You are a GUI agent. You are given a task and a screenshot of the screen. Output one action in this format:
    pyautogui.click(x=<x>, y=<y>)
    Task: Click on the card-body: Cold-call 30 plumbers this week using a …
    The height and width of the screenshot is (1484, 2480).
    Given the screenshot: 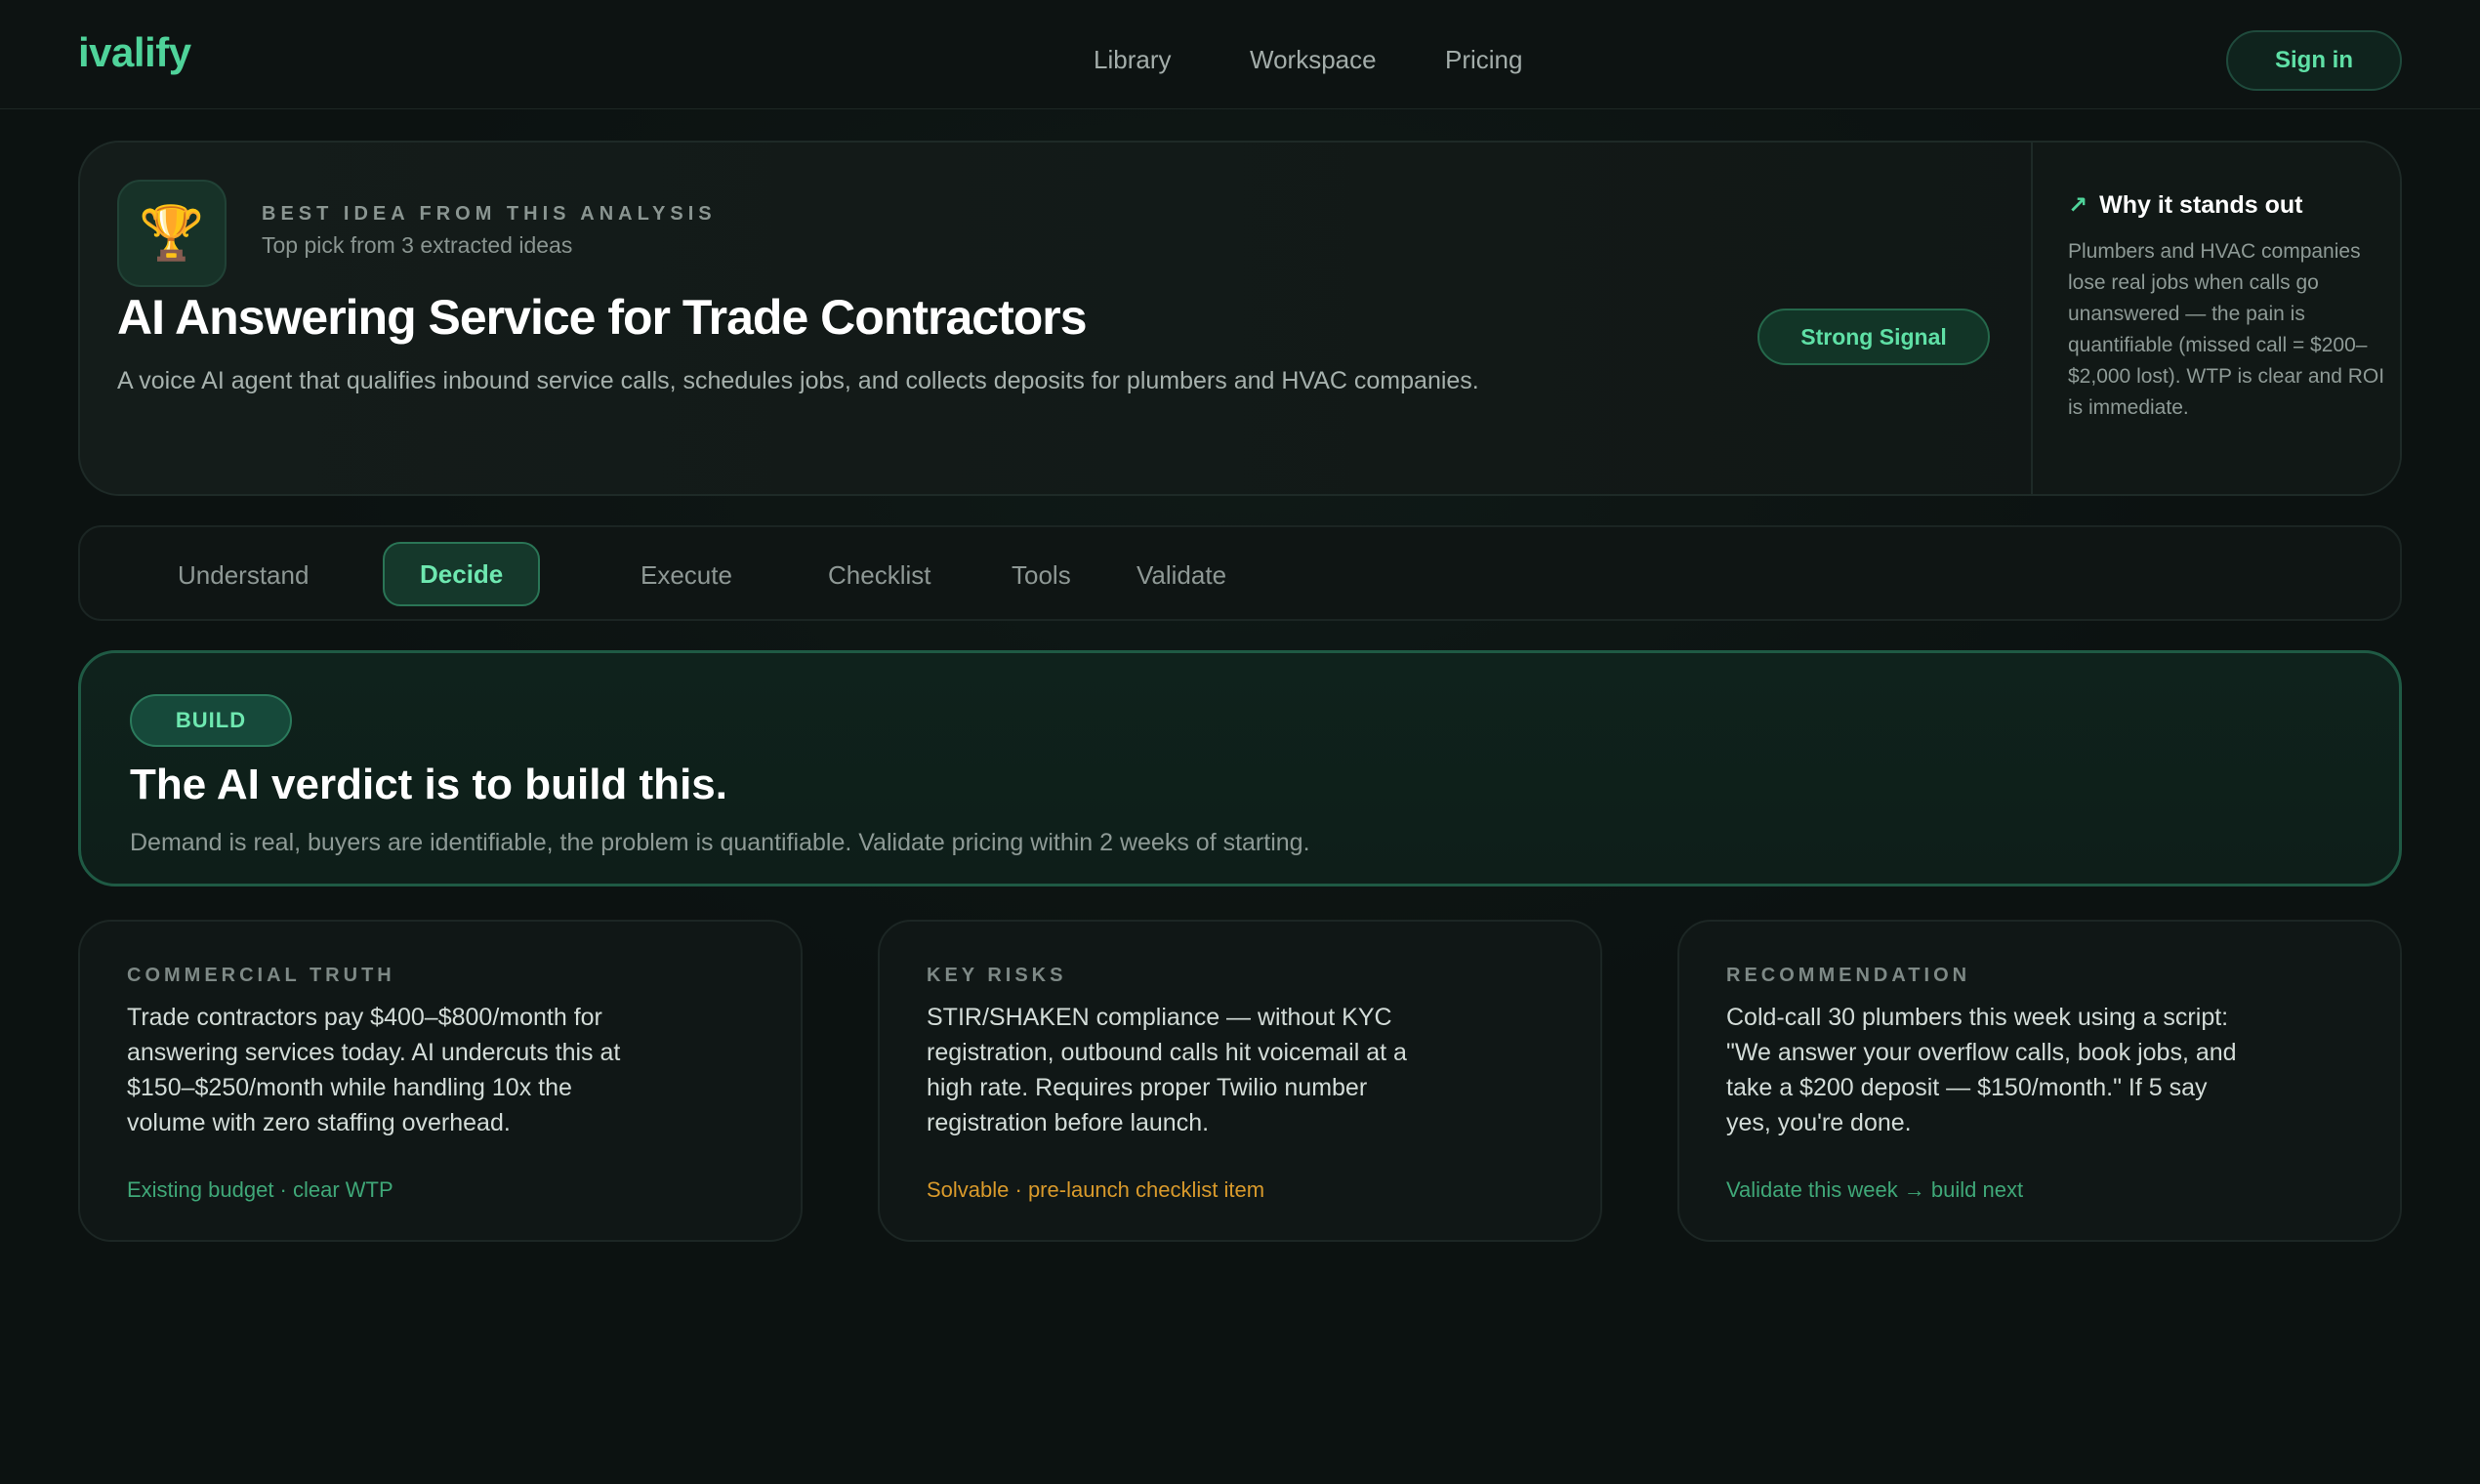 What is the action you would take?
    pyautogui.click(x=1981, y=1070)
    